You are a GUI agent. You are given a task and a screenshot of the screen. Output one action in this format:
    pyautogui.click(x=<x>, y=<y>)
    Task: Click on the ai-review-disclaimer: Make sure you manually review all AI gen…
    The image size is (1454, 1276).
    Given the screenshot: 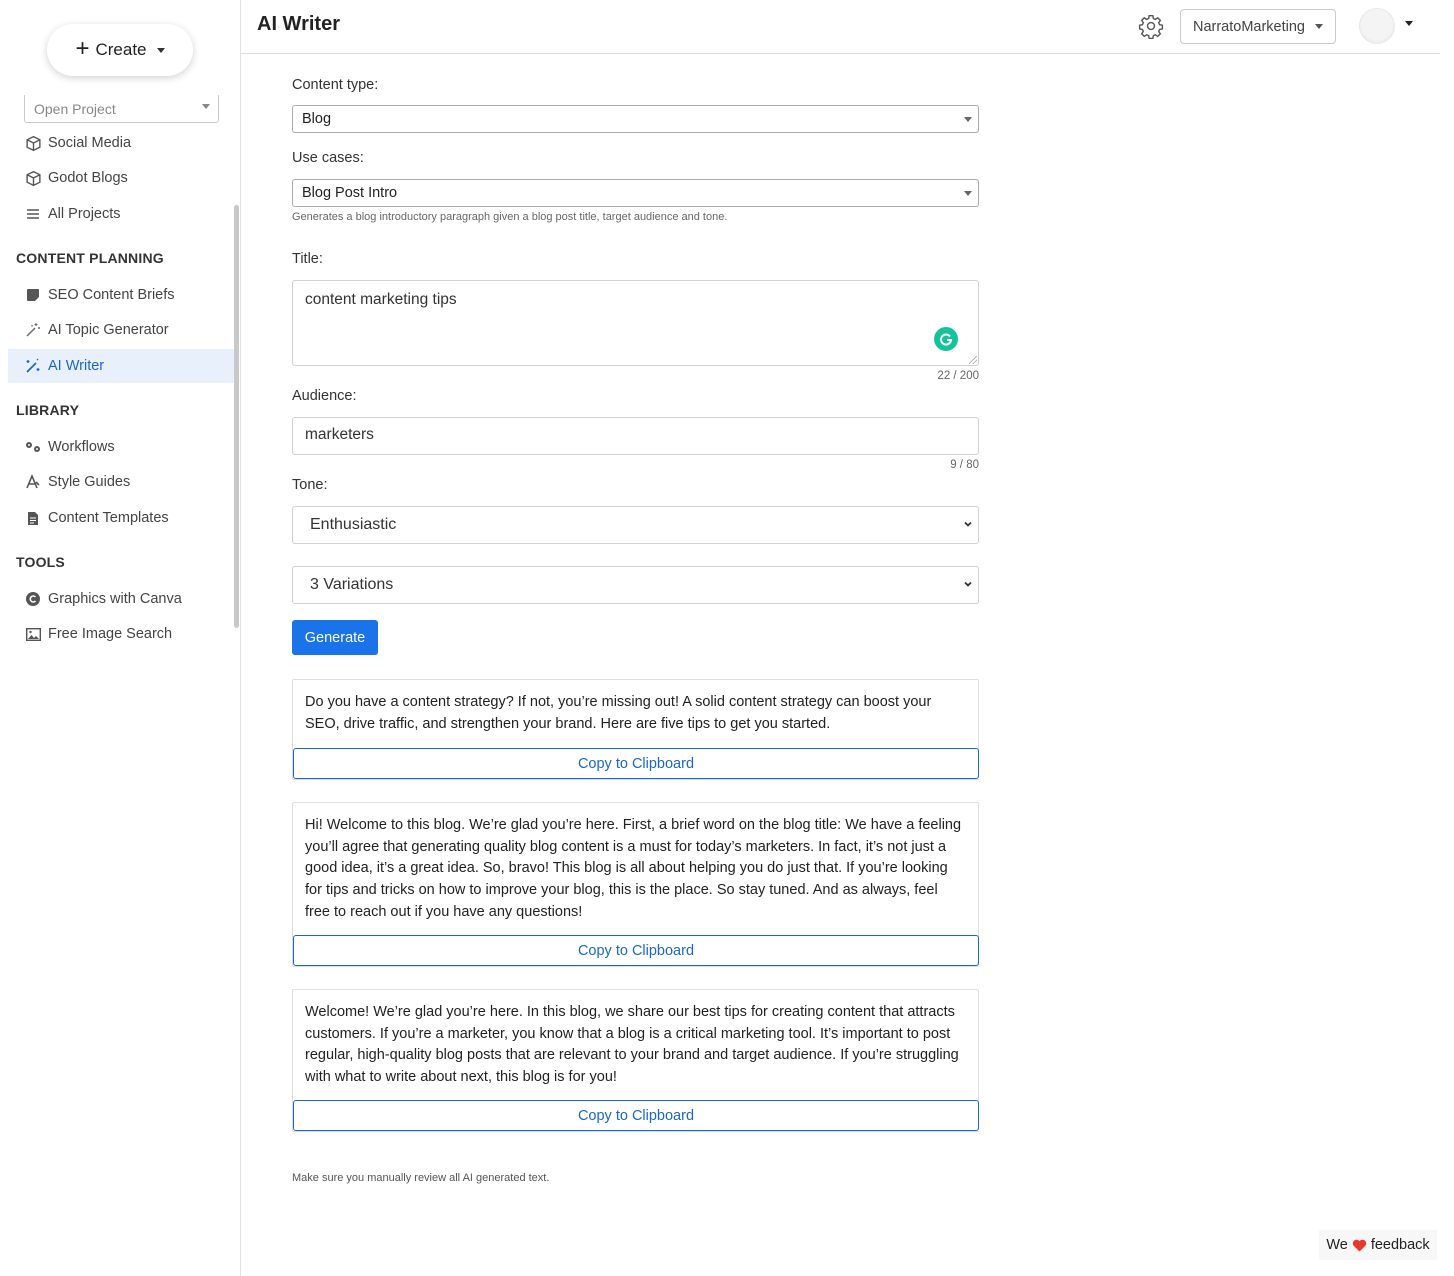 What is the action you would take?
    pyautogui.click(x=421, y=1178)
    